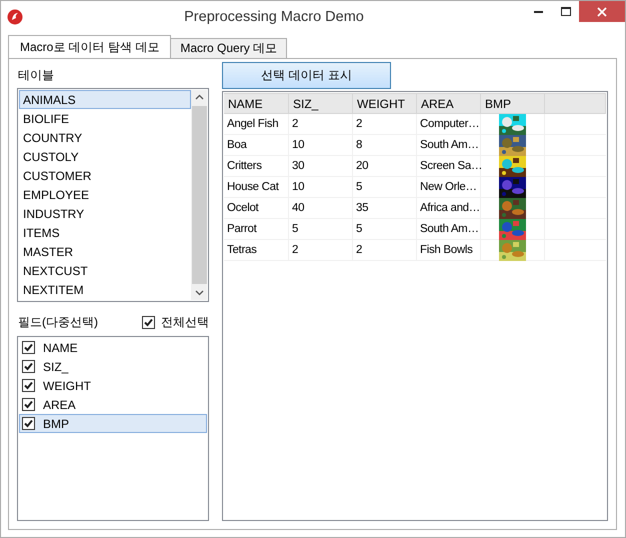  Describe the element at coordinates (105, 251) in the screenshot. I see `table-item: MASTER` at that location.